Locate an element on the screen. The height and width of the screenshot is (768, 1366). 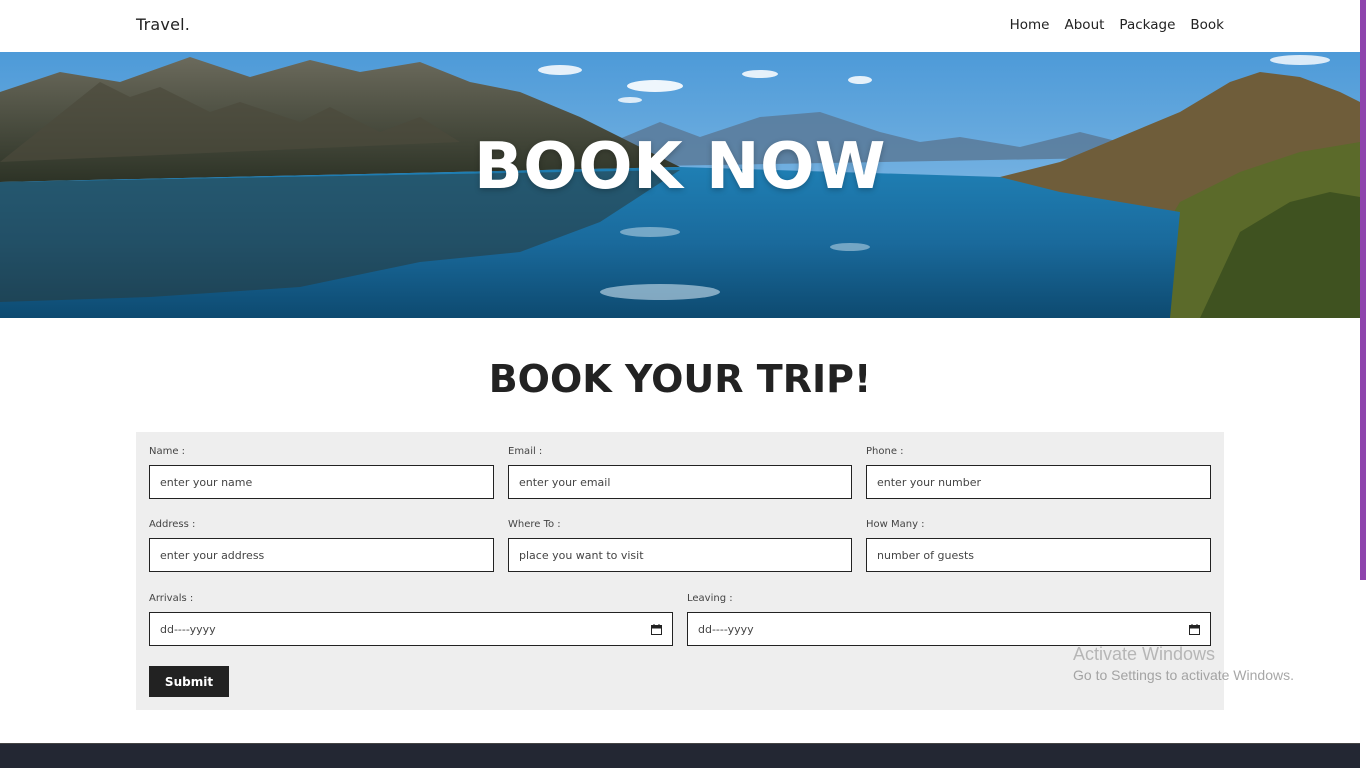
where-to-field-group: Where To : place you want to visit is located at coordinates (680, 545).